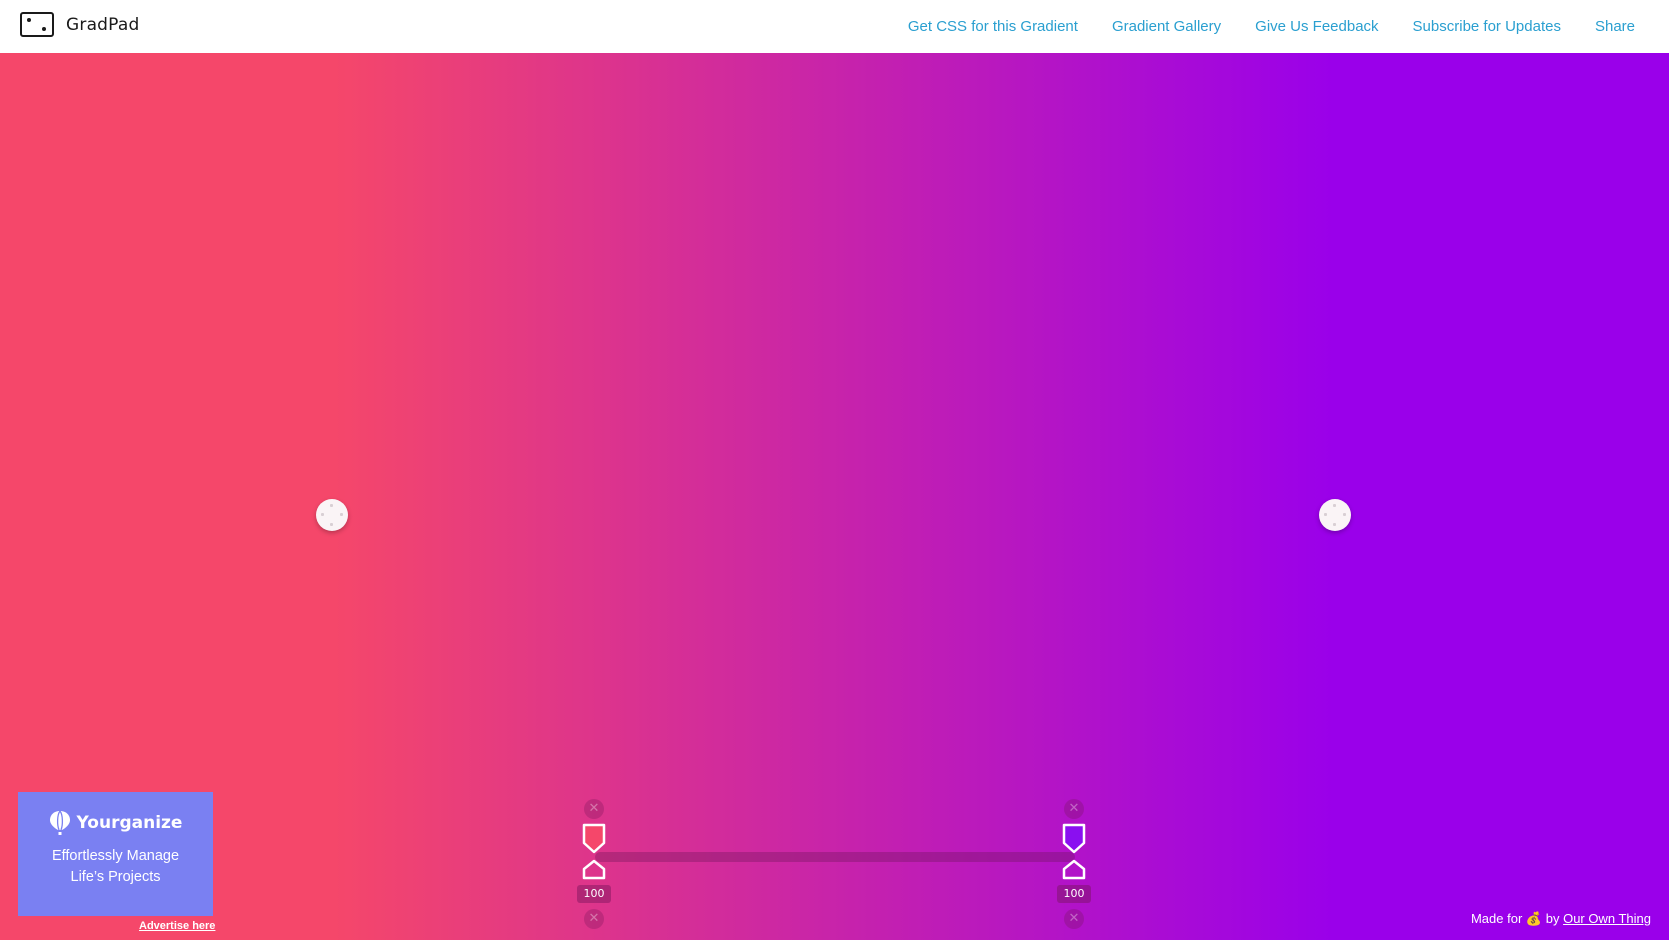 The width and height of the screenshot is (1669, 940). What do you see at coordinates (37, 24) in the screenshot?
I see `dice-frame-icon` at bounding box center [37, 24].